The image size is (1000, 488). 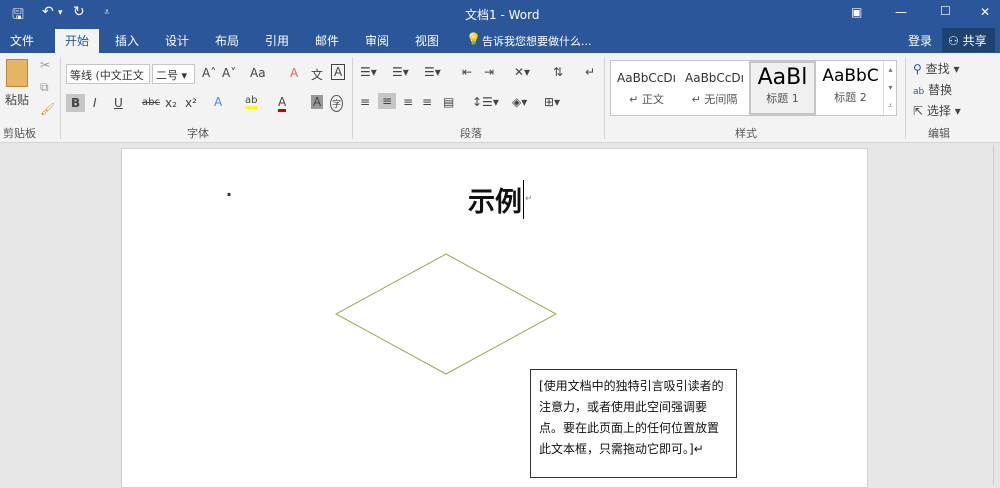 What do you see at coordinates (17, 73) in the screenshot?
I see `paste-icon` at bounding box center [17, 73].